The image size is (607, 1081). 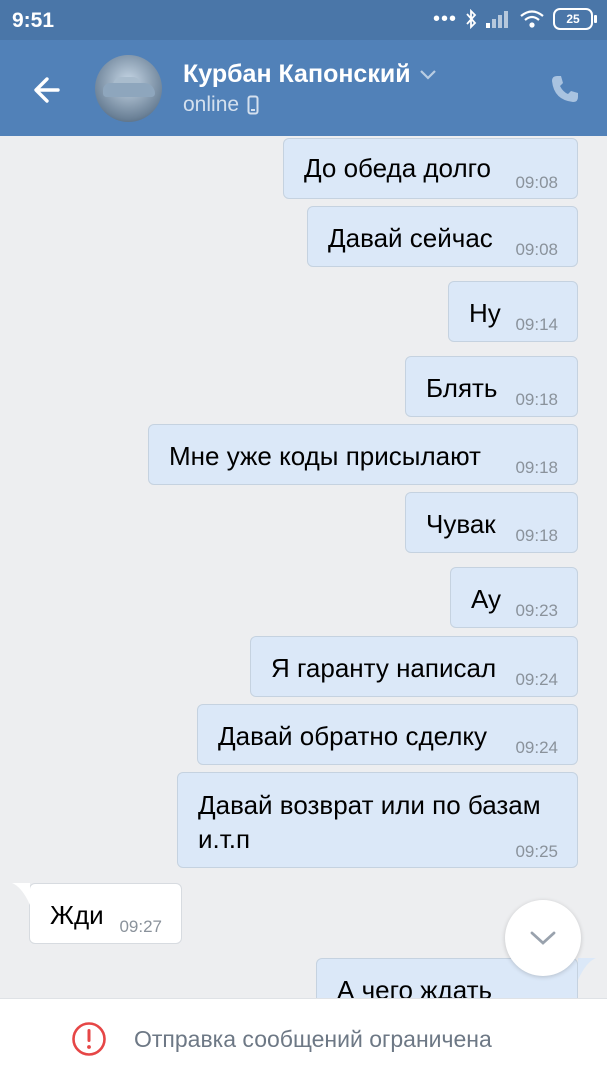 I want to click on message-text: Давай сейчас, so click(x=410, y=238).